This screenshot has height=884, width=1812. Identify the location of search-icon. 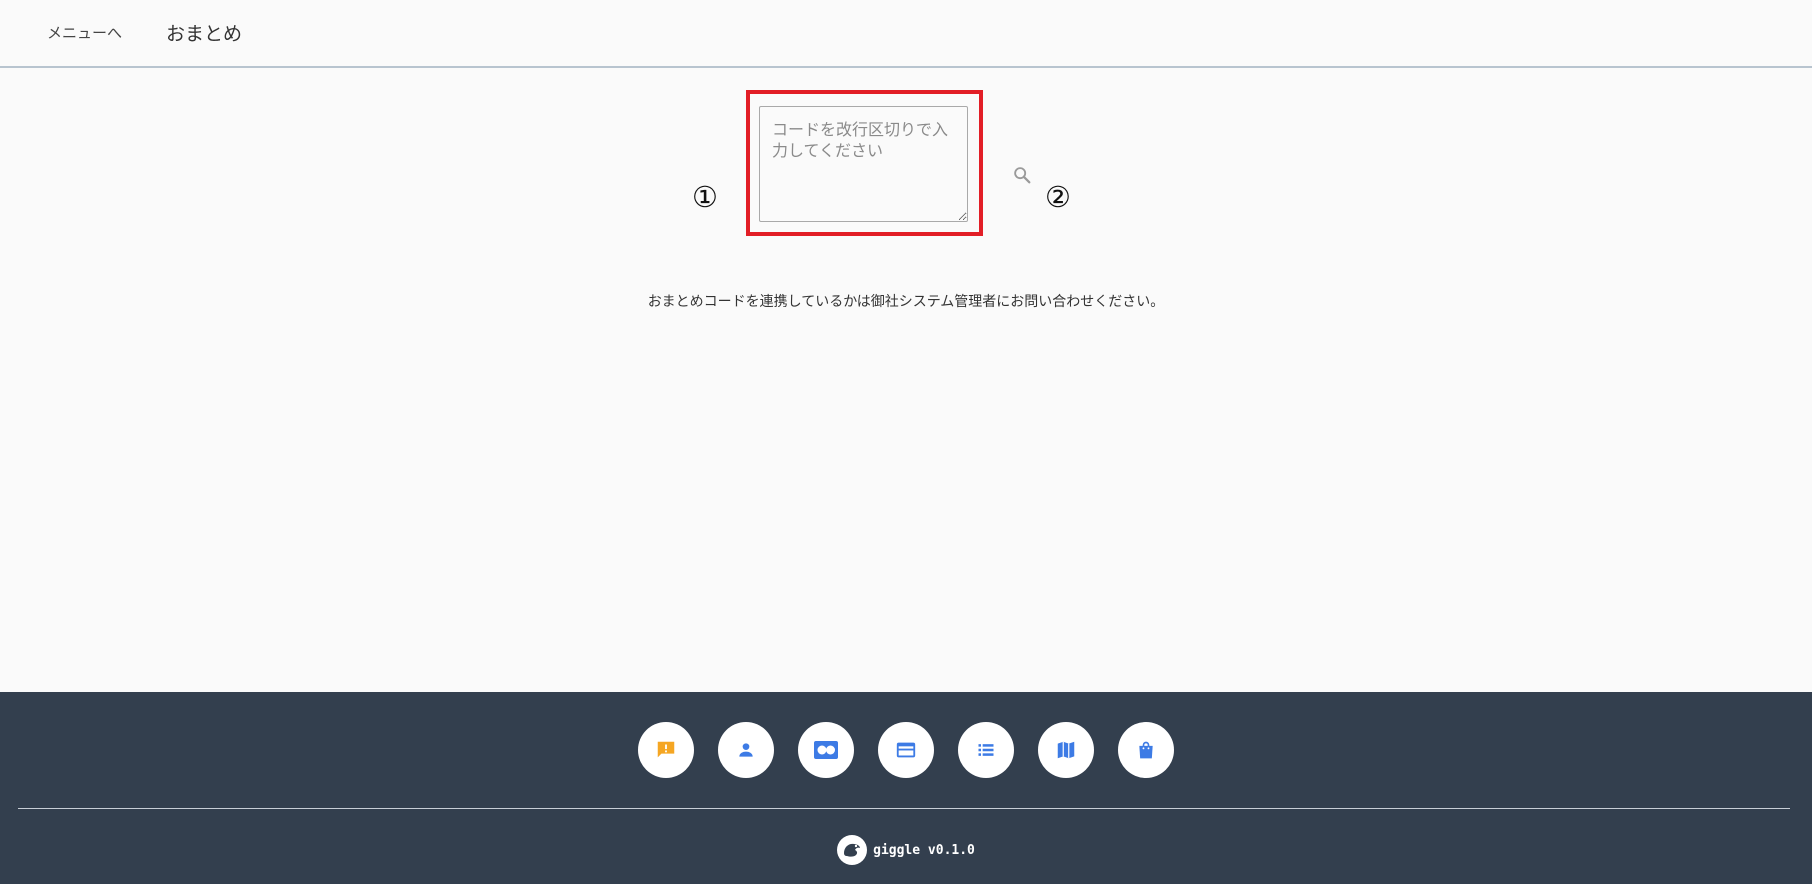
(1022, 175).